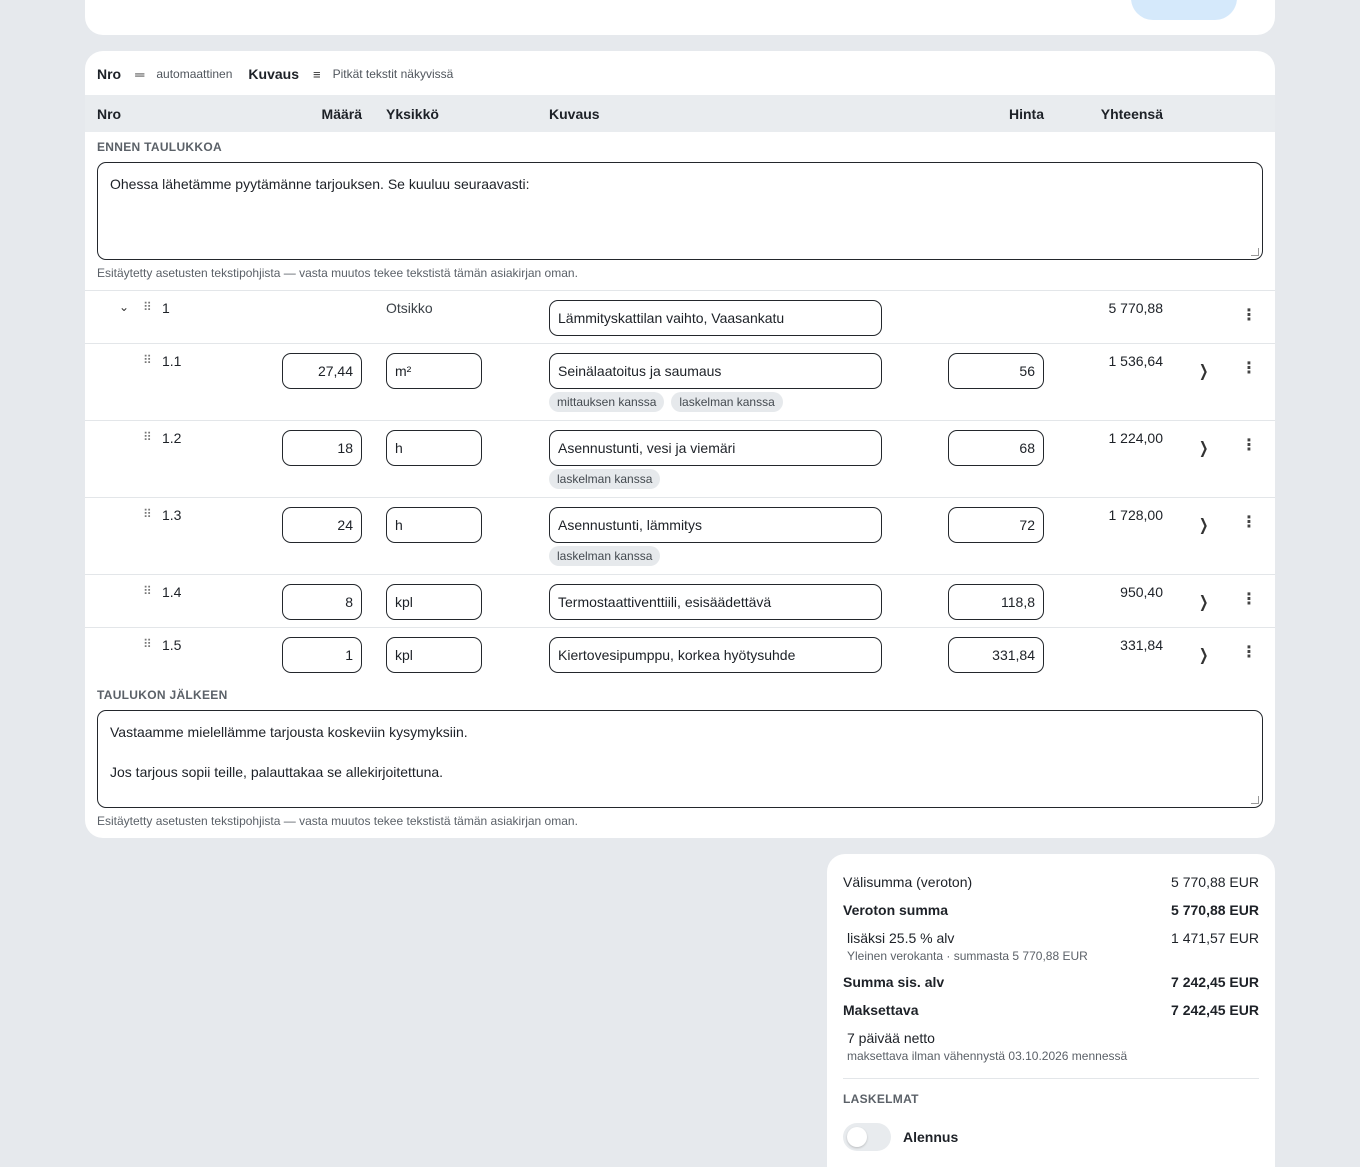 The width and height of the screenshot is (1360, 1167). What do you see at coordinates (1131, 114) in the screenshot?
I see `col-yhteensa: Yhteensä` at bounding box center [1131, 114].